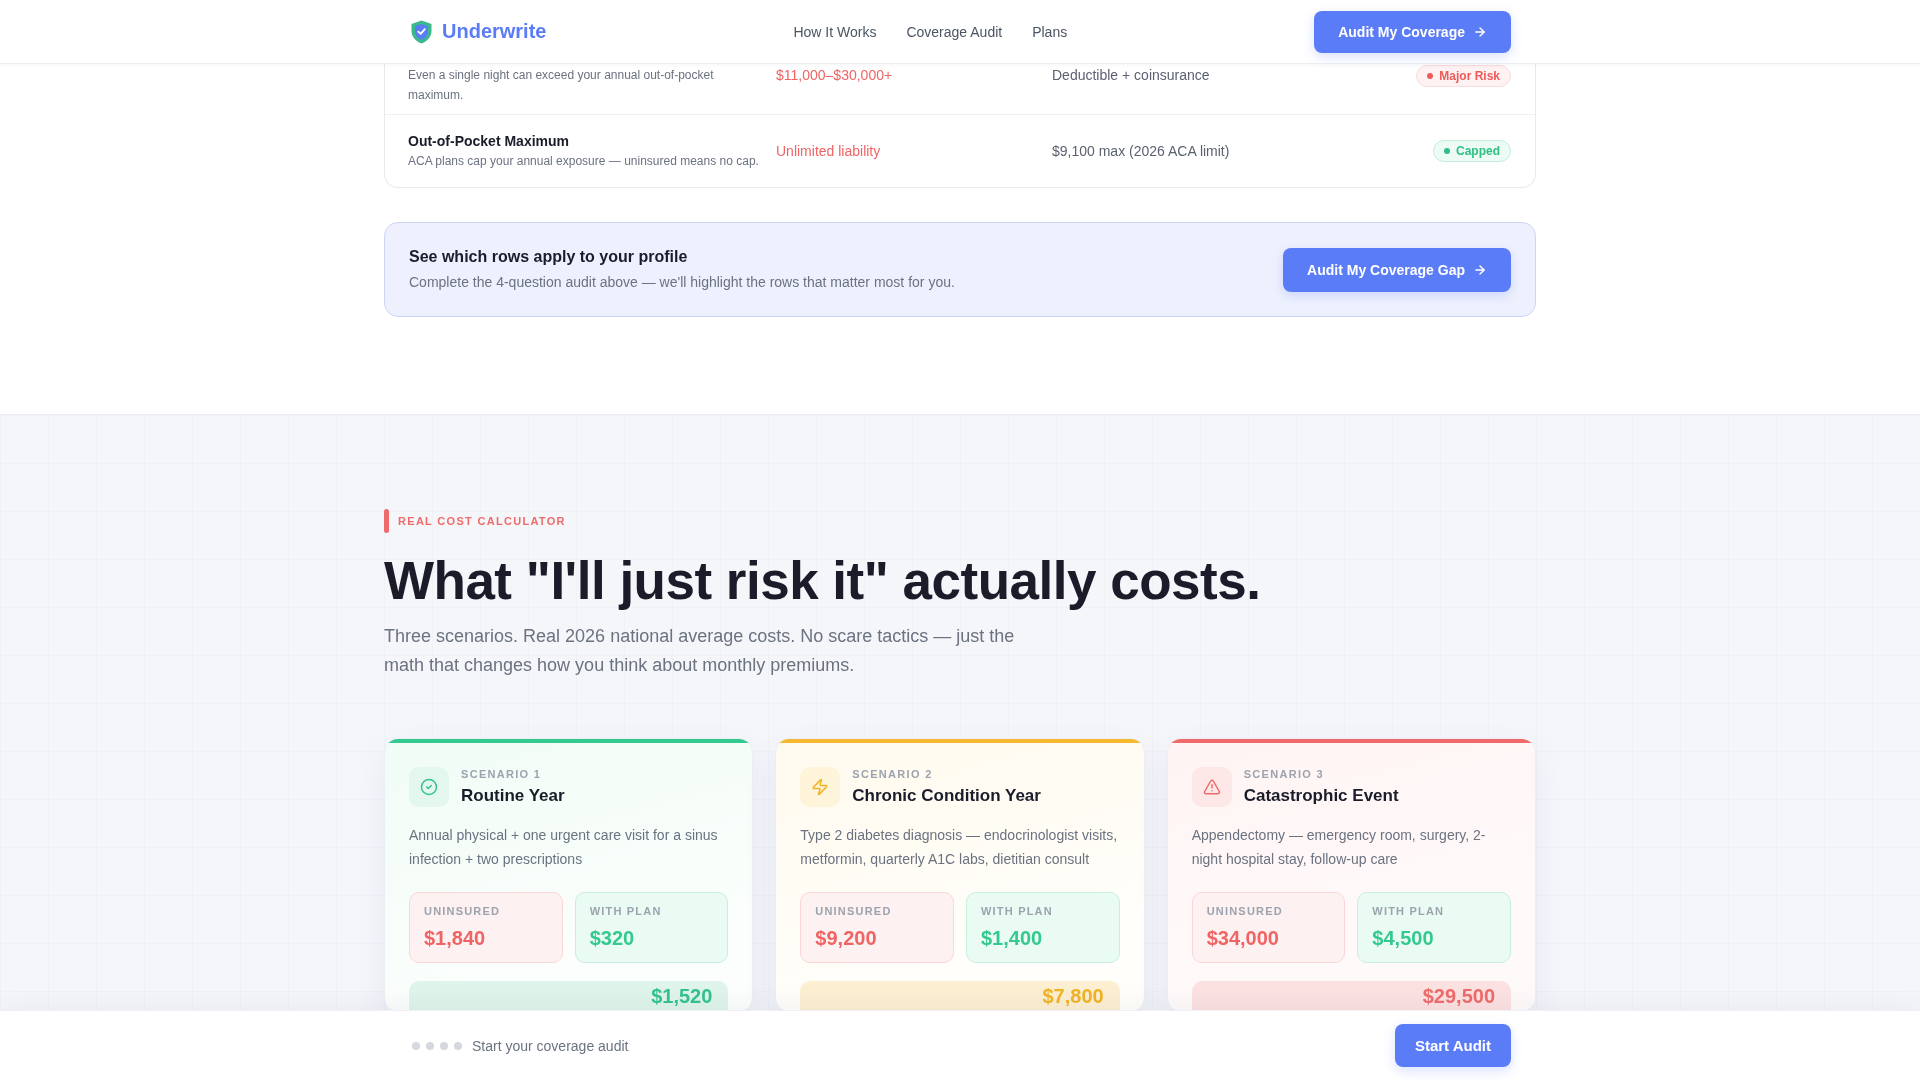 The height and width of the screenshot is (1080, 1920). What do you see at coordinates (829, 151) in the screenshot?
I see `uninsured-cost-text: Unlimited liability` at bounding box center [829, 151].